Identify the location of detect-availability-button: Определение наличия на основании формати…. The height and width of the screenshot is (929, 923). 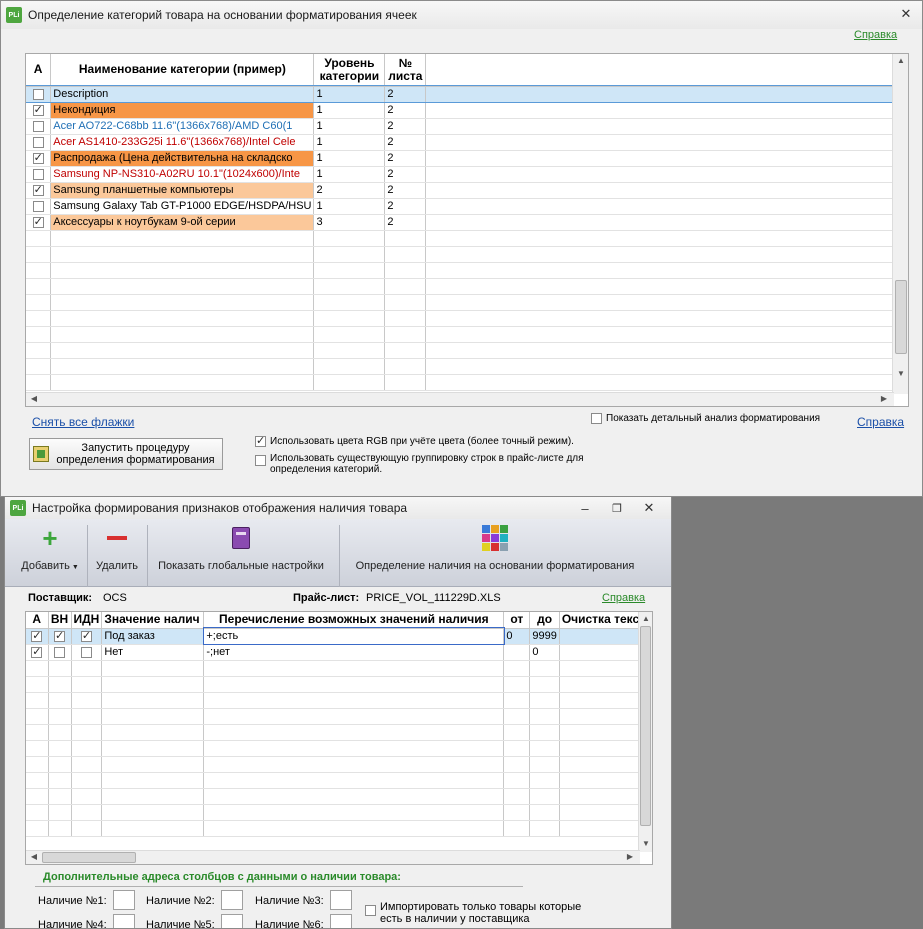
(495, 547).